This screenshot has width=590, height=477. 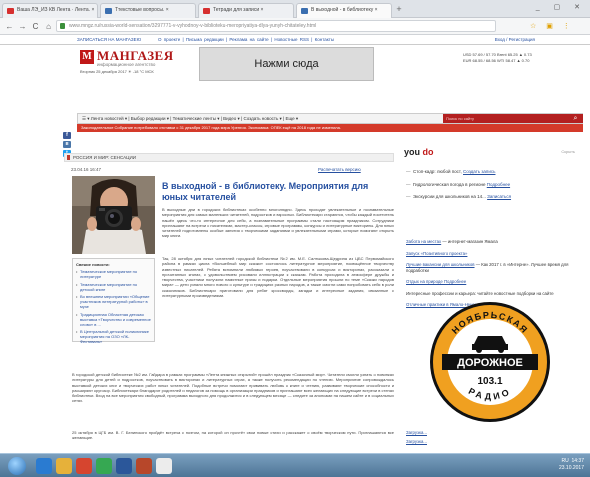 I want to click on youdo-item: Стоп-кадр: любой пост, Создать запись, so click(x=491, y=172).